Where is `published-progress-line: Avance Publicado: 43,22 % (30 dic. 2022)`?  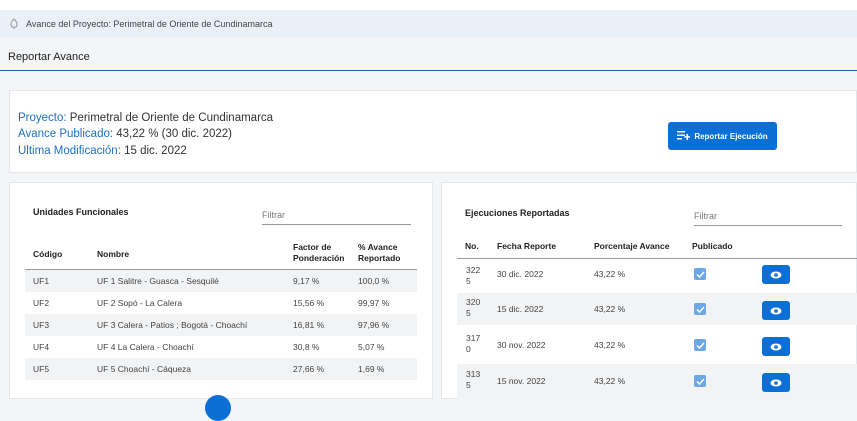
published-progress-line: Avance Publicado: 43,22 % (30 dic. 2022) is located at coordinates (125, 134).